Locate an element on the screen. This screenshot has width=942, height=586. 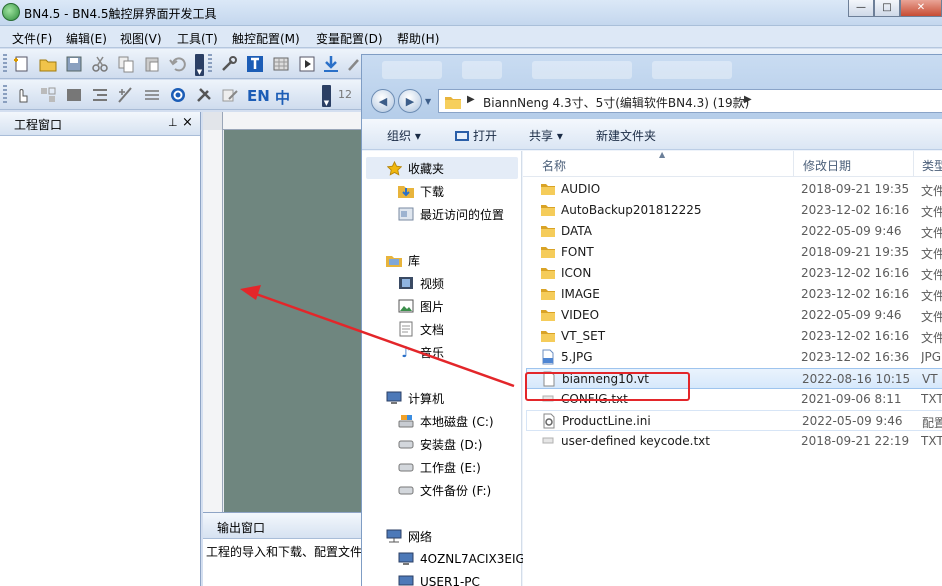
language-zh-button: 中 is located at coordinates (282, 97).